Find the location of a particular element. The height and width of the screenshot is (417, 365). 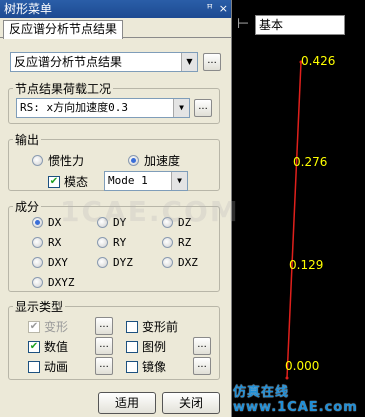

tab-row: 反应谱分析节点结果 is located at coordinates (115, 28).